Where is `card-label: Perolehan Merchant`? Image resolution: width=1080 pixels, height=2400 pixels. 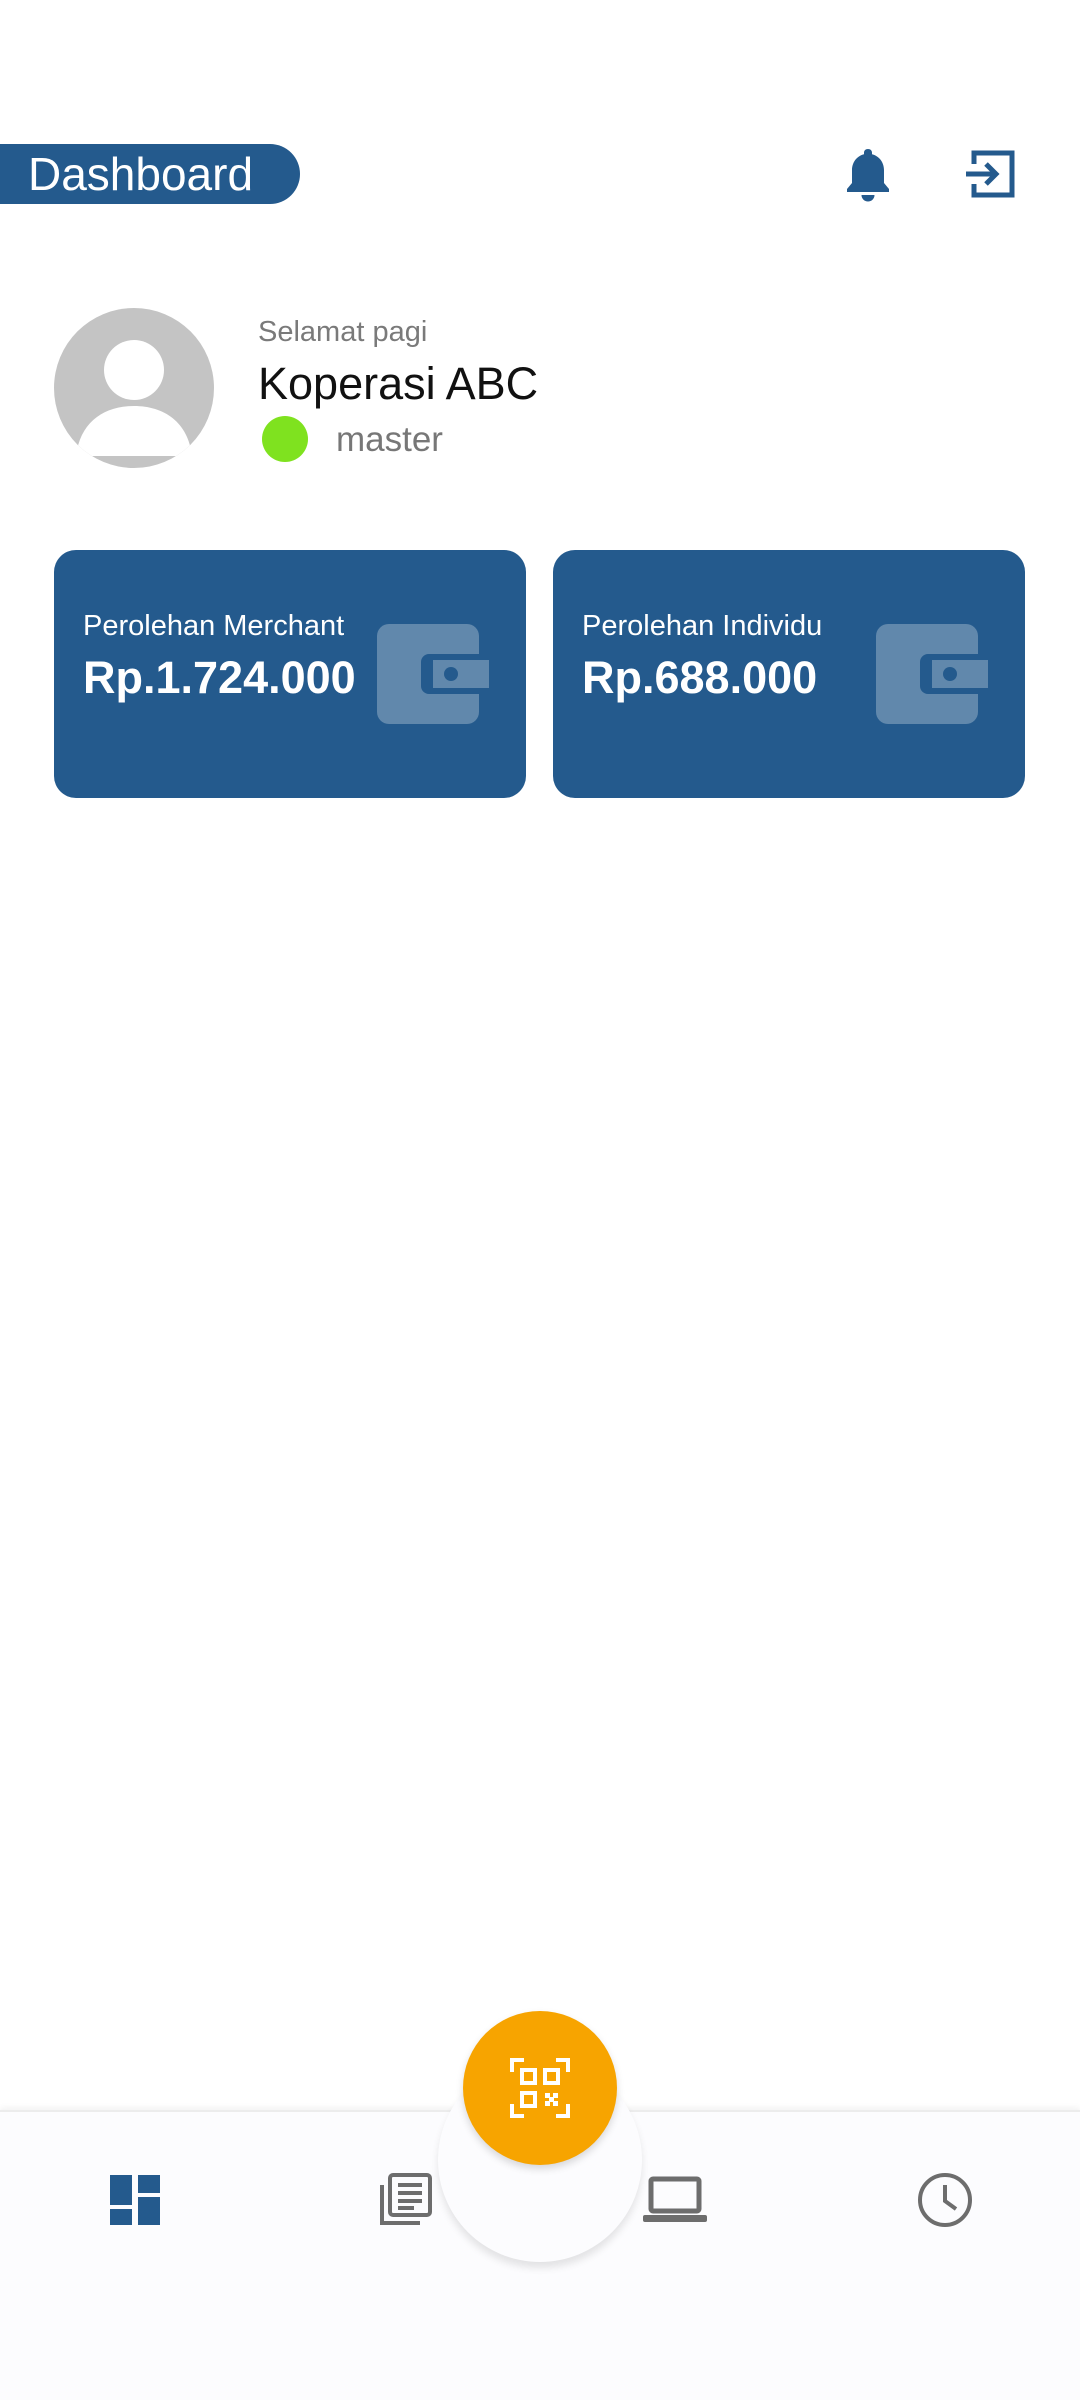
card-label: Perolehan Merchant is located at coordinates (214, 626).